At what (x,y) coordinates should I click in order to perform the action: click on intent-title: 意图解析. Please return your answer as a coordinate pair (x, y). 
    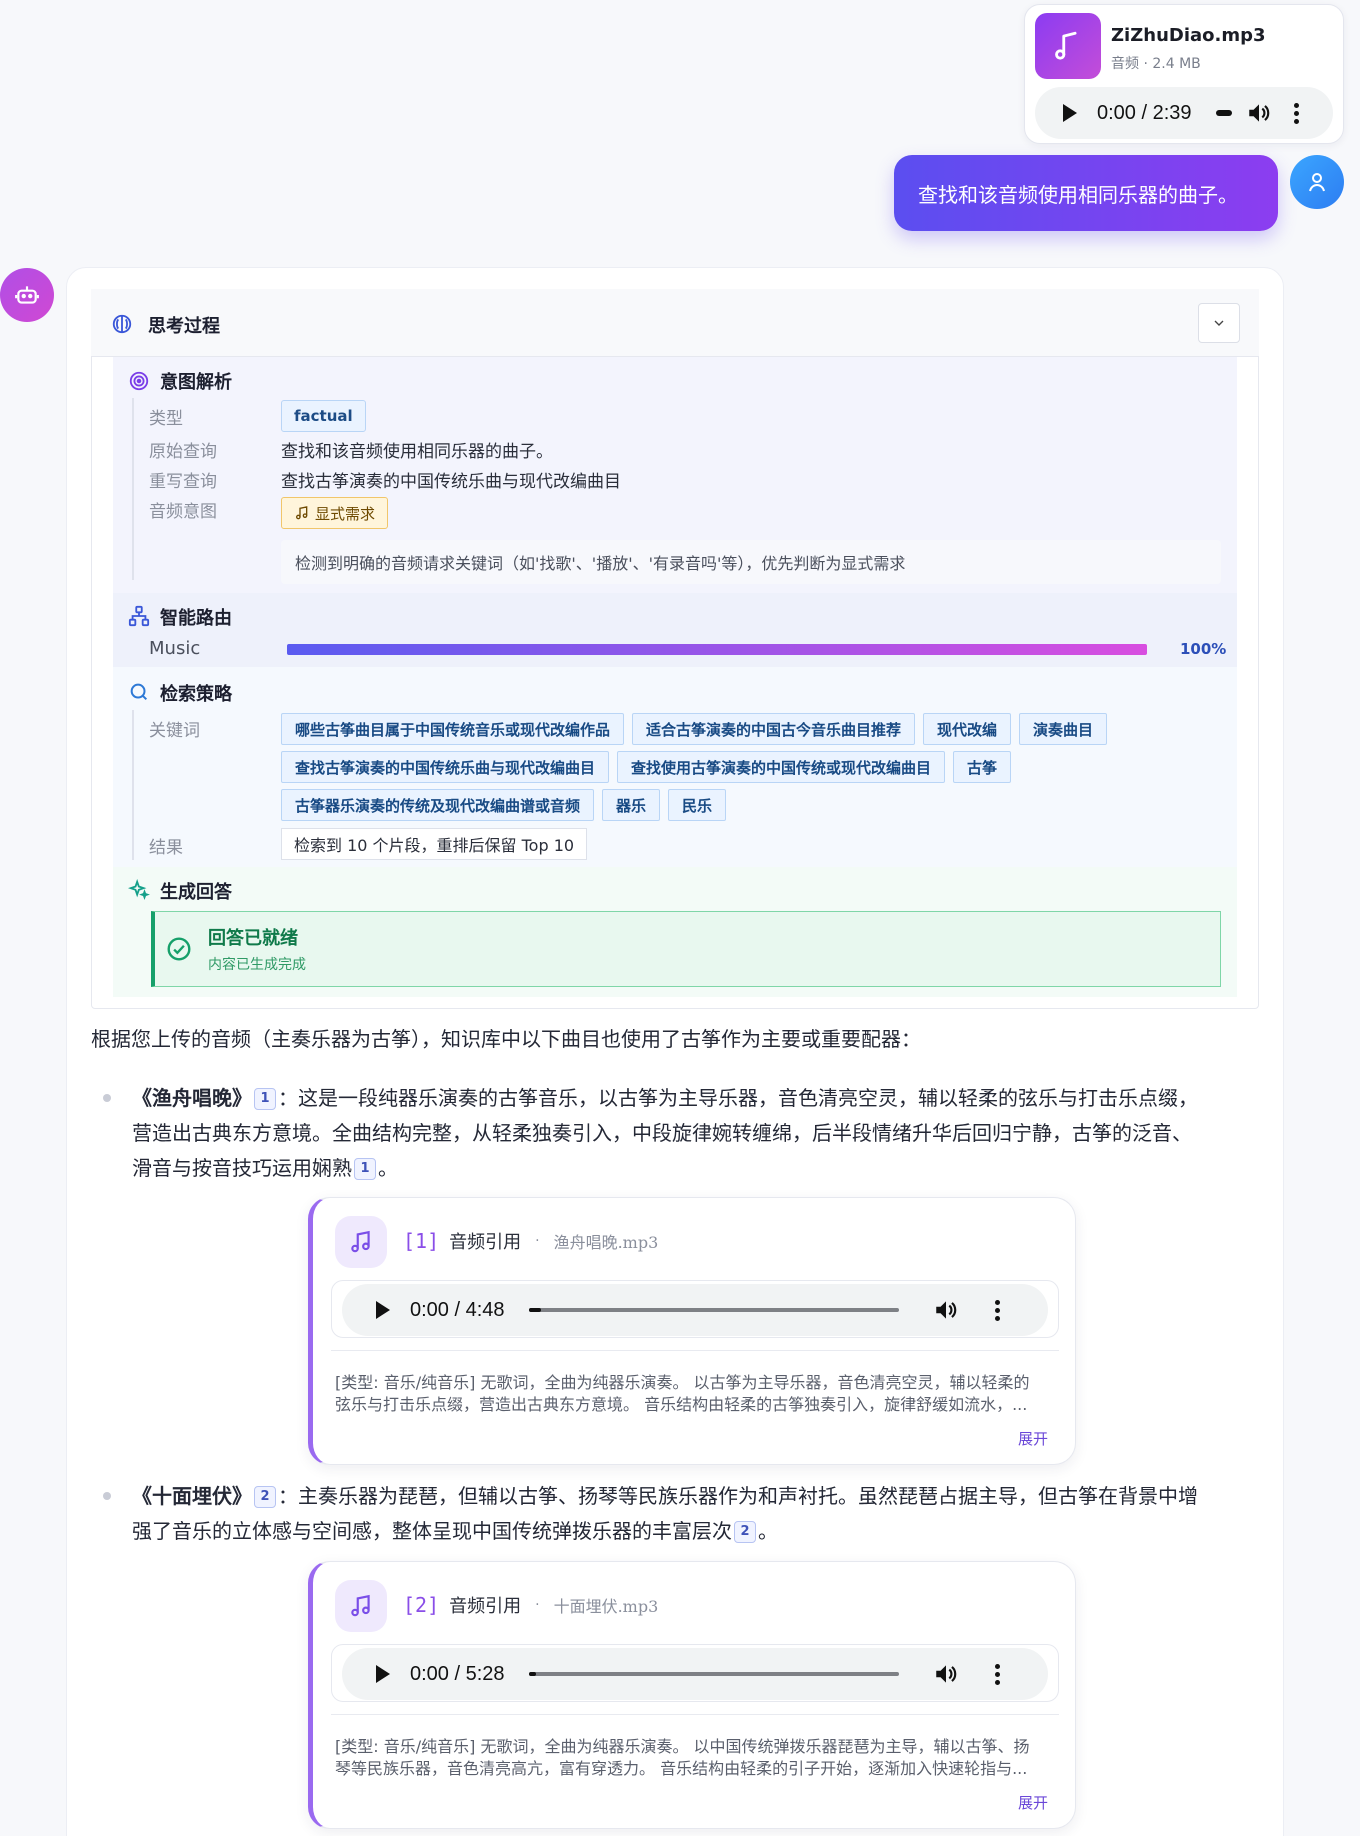
    Looking at the image, I should click on (196, 382).